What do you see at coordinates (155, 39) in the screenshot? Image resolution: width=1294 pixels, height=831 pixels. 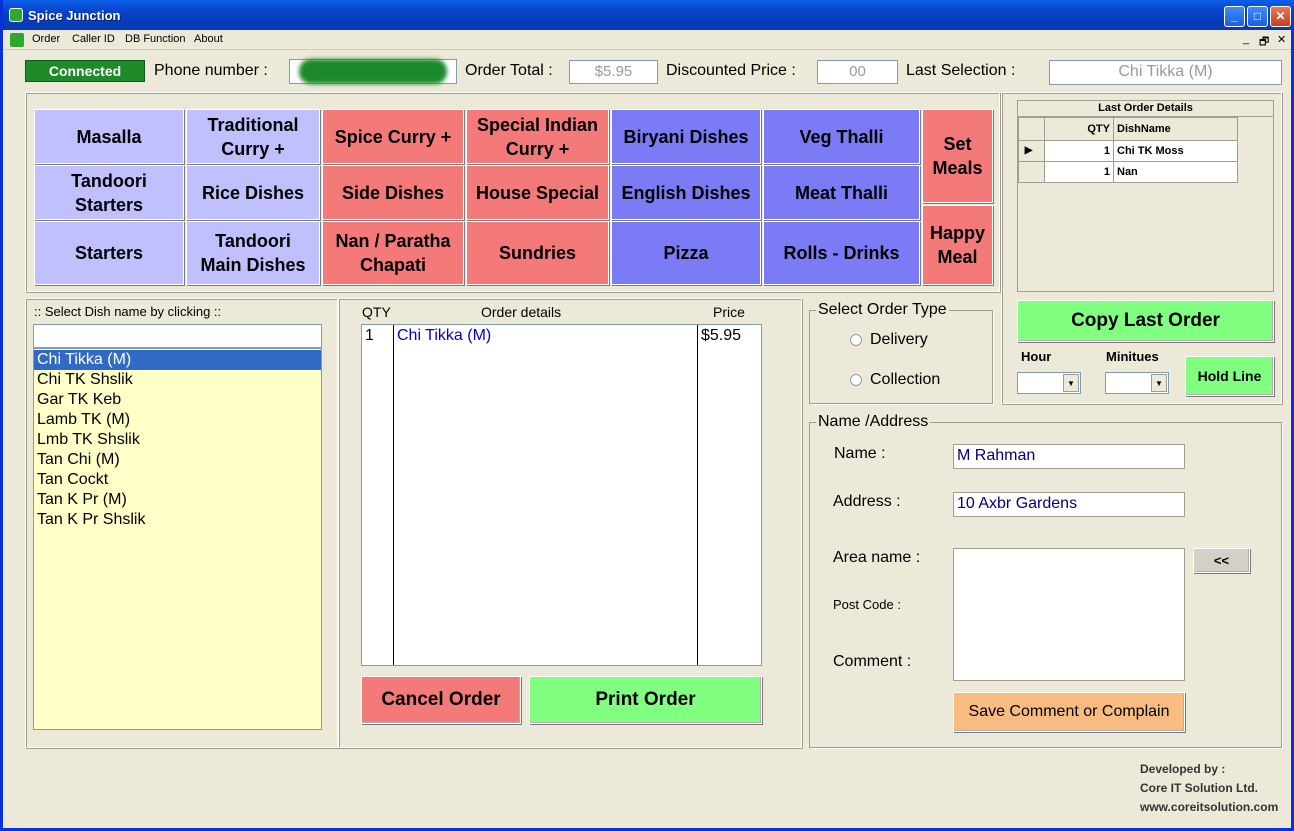 I see `menu-db-function: DB Function` at bounding box center [155, 39].